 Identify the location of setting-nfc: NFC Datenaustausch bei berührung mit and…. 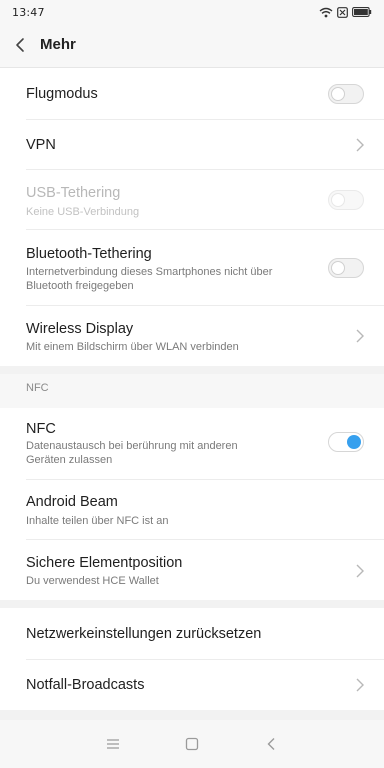
(192, 444).